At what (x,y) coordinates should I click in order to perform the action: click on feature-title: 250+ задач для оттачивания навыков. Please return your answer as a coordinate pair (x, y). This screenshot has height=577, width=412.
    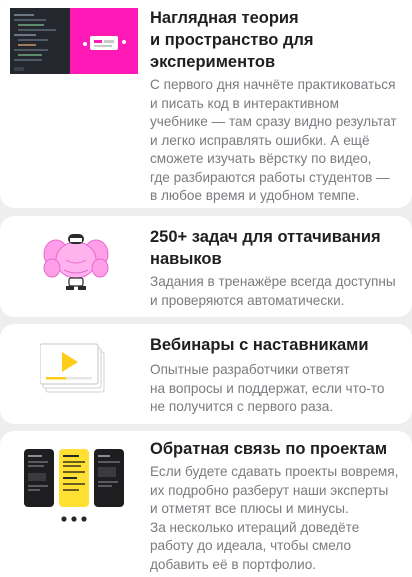
    Looking at the image, I should click on (265, 248).